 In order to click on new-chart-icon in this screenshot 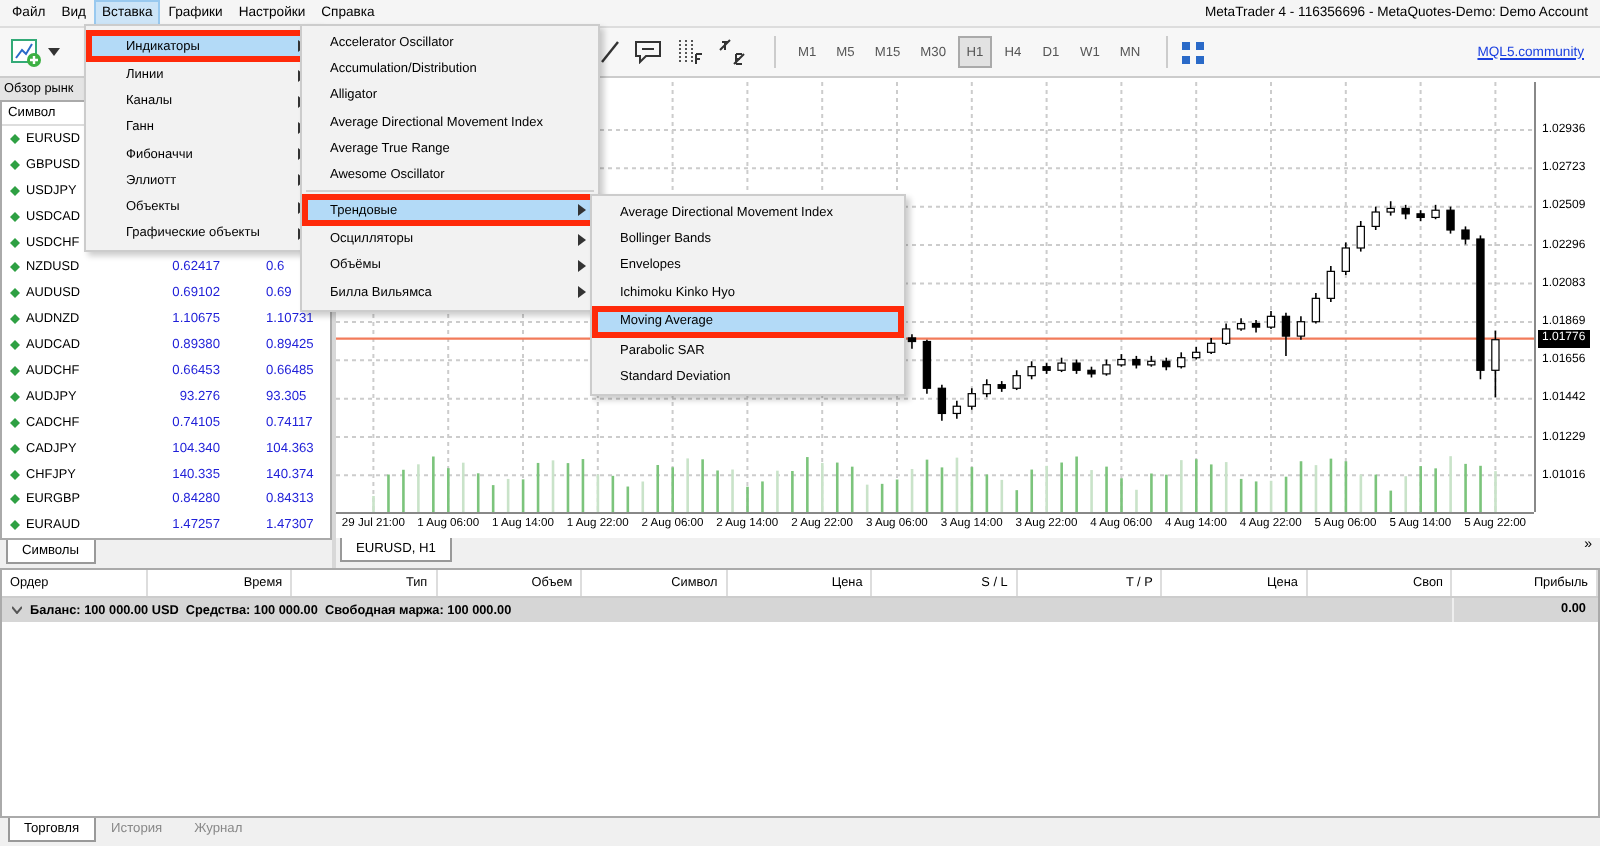, I will do `click(26, 52)`.